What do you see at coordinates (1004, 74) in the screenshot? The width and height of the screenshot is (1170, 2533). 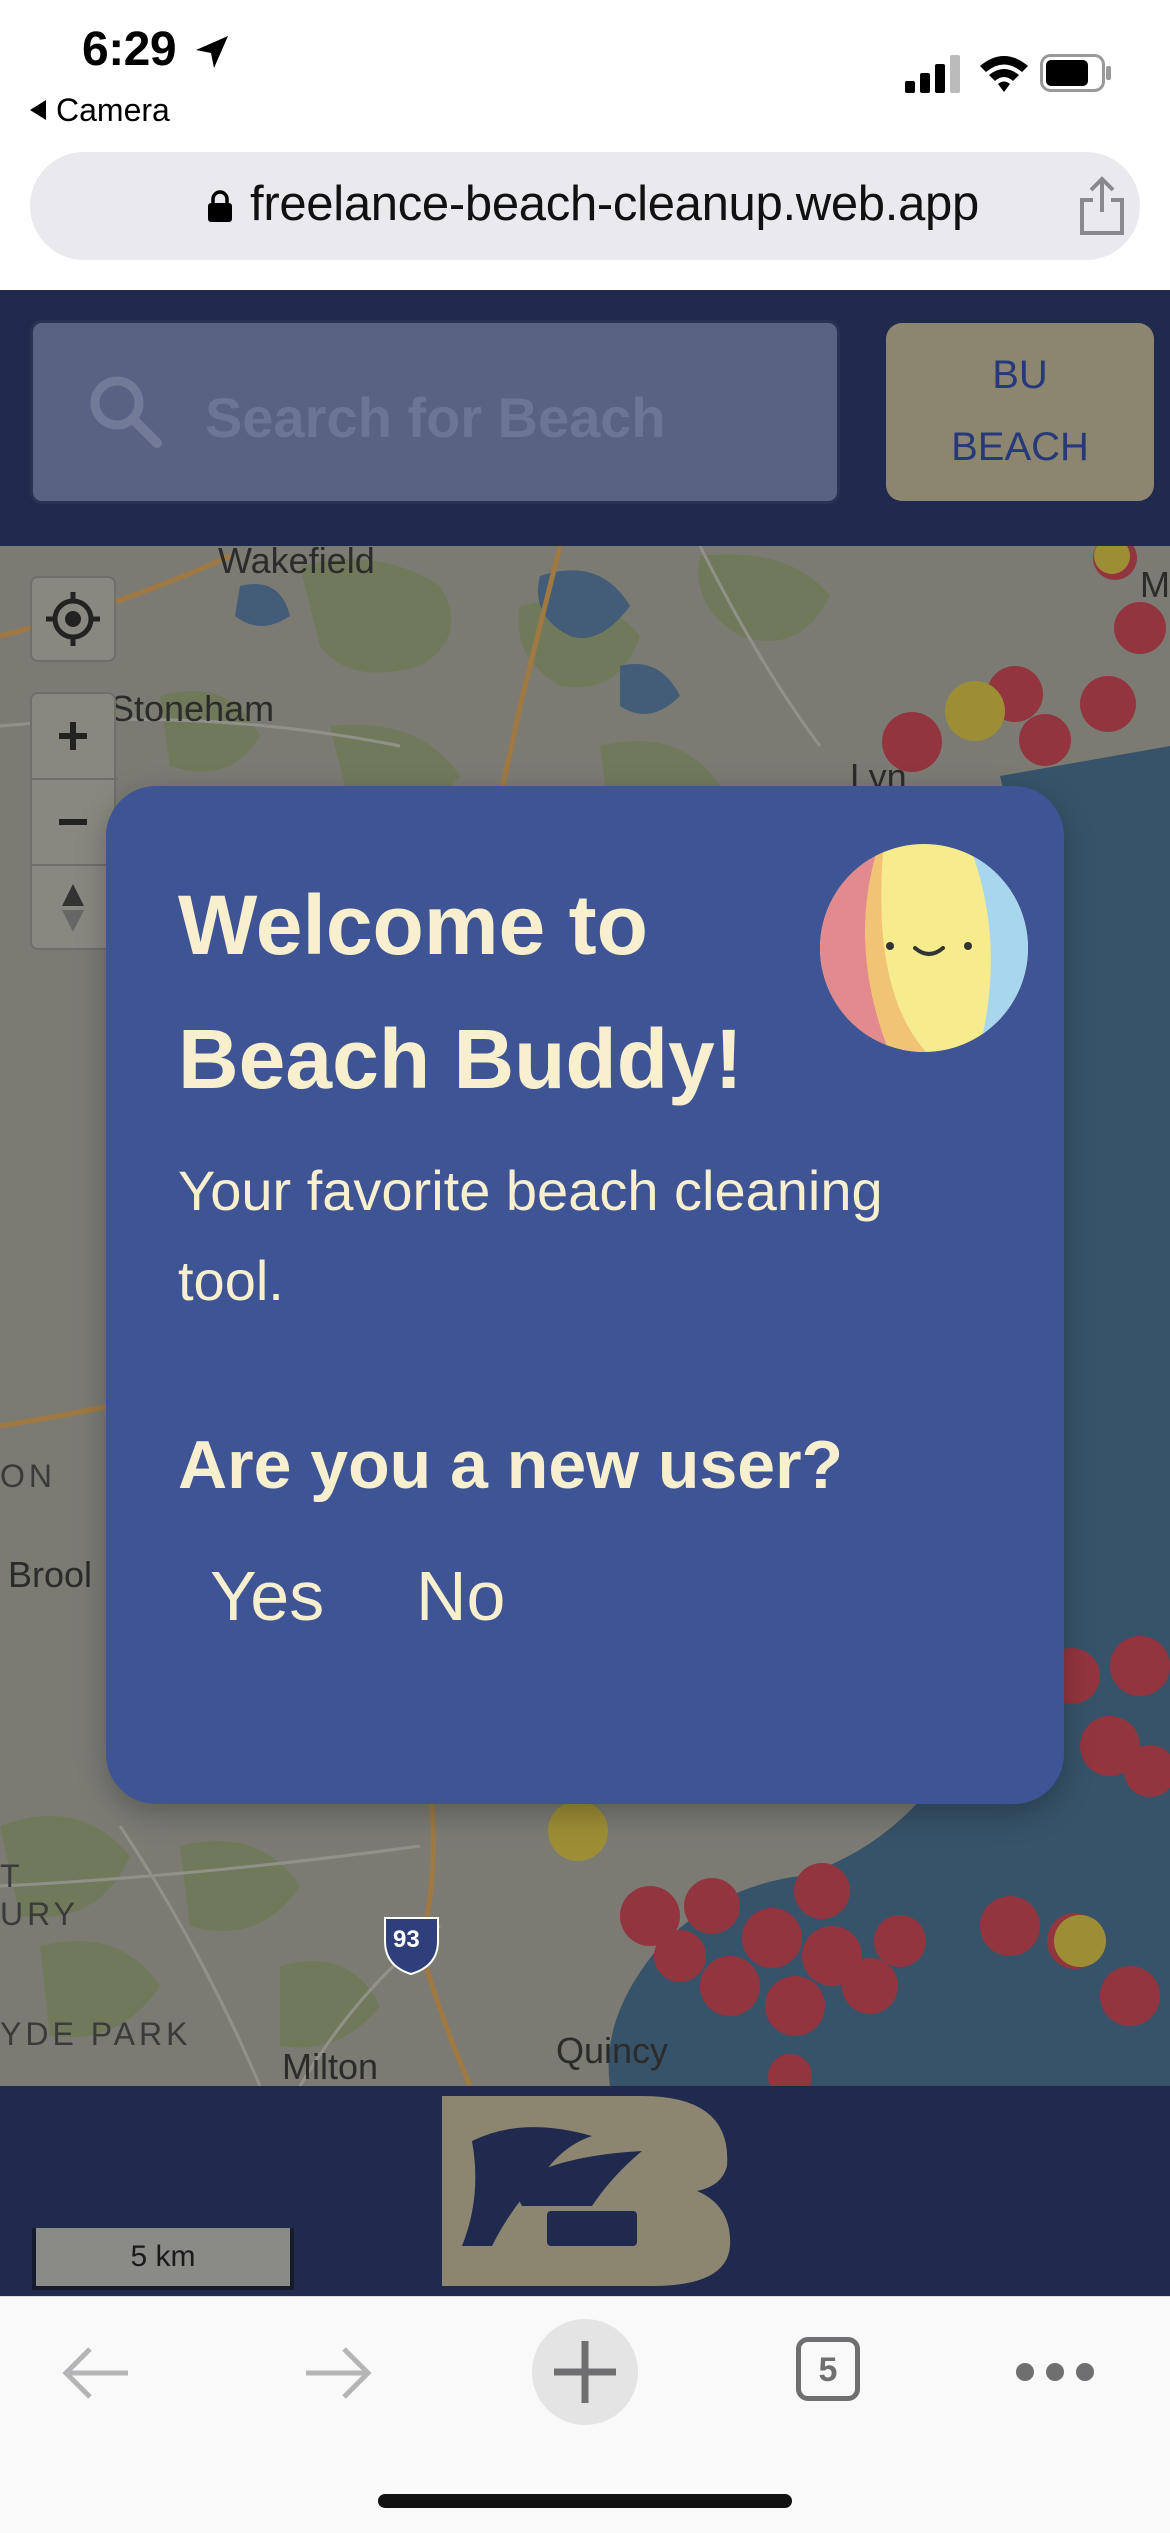 I see `wifi-icon` at bounding box center [1004, 74].